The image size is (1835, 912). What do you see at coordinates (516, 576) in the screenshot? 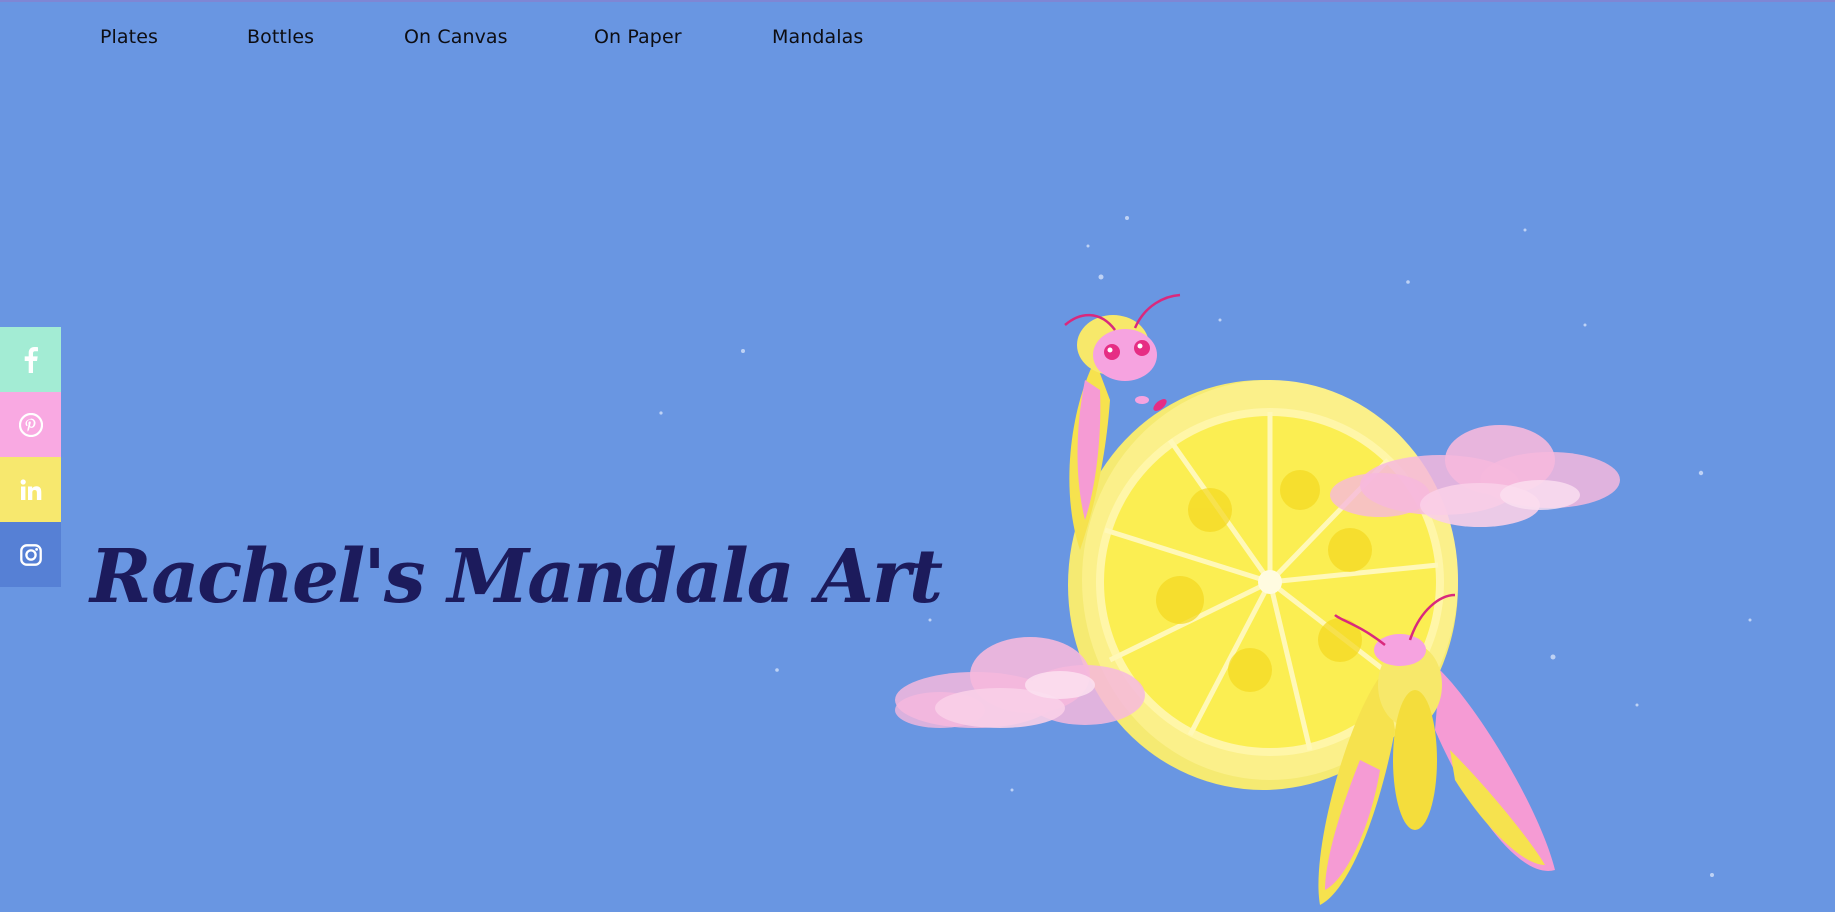
I see `page-title: Rachel's Mandala Art` at bounding box center [516, 576].